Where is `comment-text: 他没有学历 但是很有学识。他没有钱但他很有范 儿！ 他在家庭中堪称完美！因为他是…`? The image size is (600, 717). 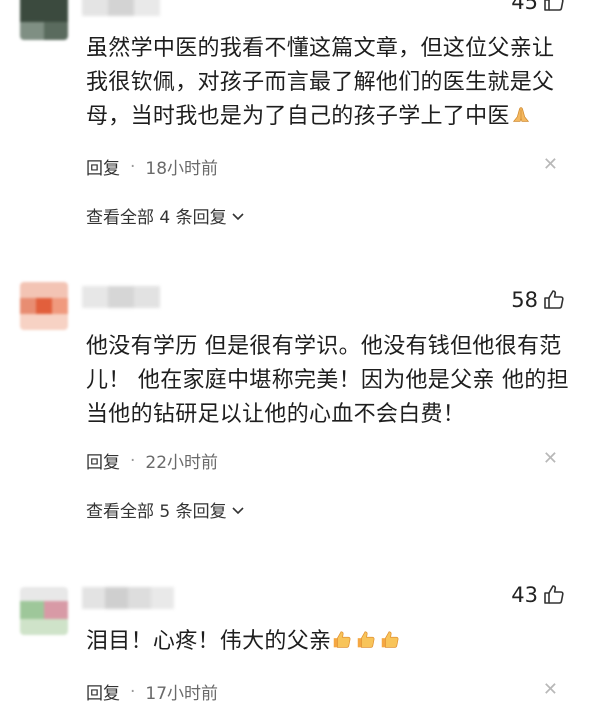 comment-text: 他没有学历 但是很有学识。他没有钱但他很有范 儿！ 他在家庭中堪称完美！因为他是… is located at coordinates (333, 381).